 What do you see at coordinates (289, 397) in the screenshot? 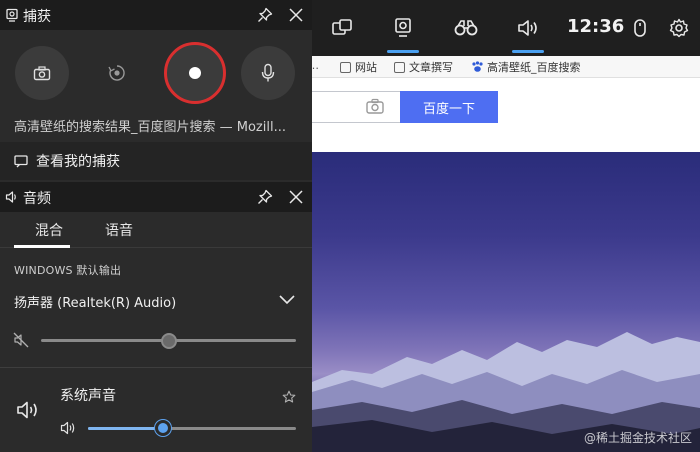
I see `star-icon` at bounding box center [289, 397].